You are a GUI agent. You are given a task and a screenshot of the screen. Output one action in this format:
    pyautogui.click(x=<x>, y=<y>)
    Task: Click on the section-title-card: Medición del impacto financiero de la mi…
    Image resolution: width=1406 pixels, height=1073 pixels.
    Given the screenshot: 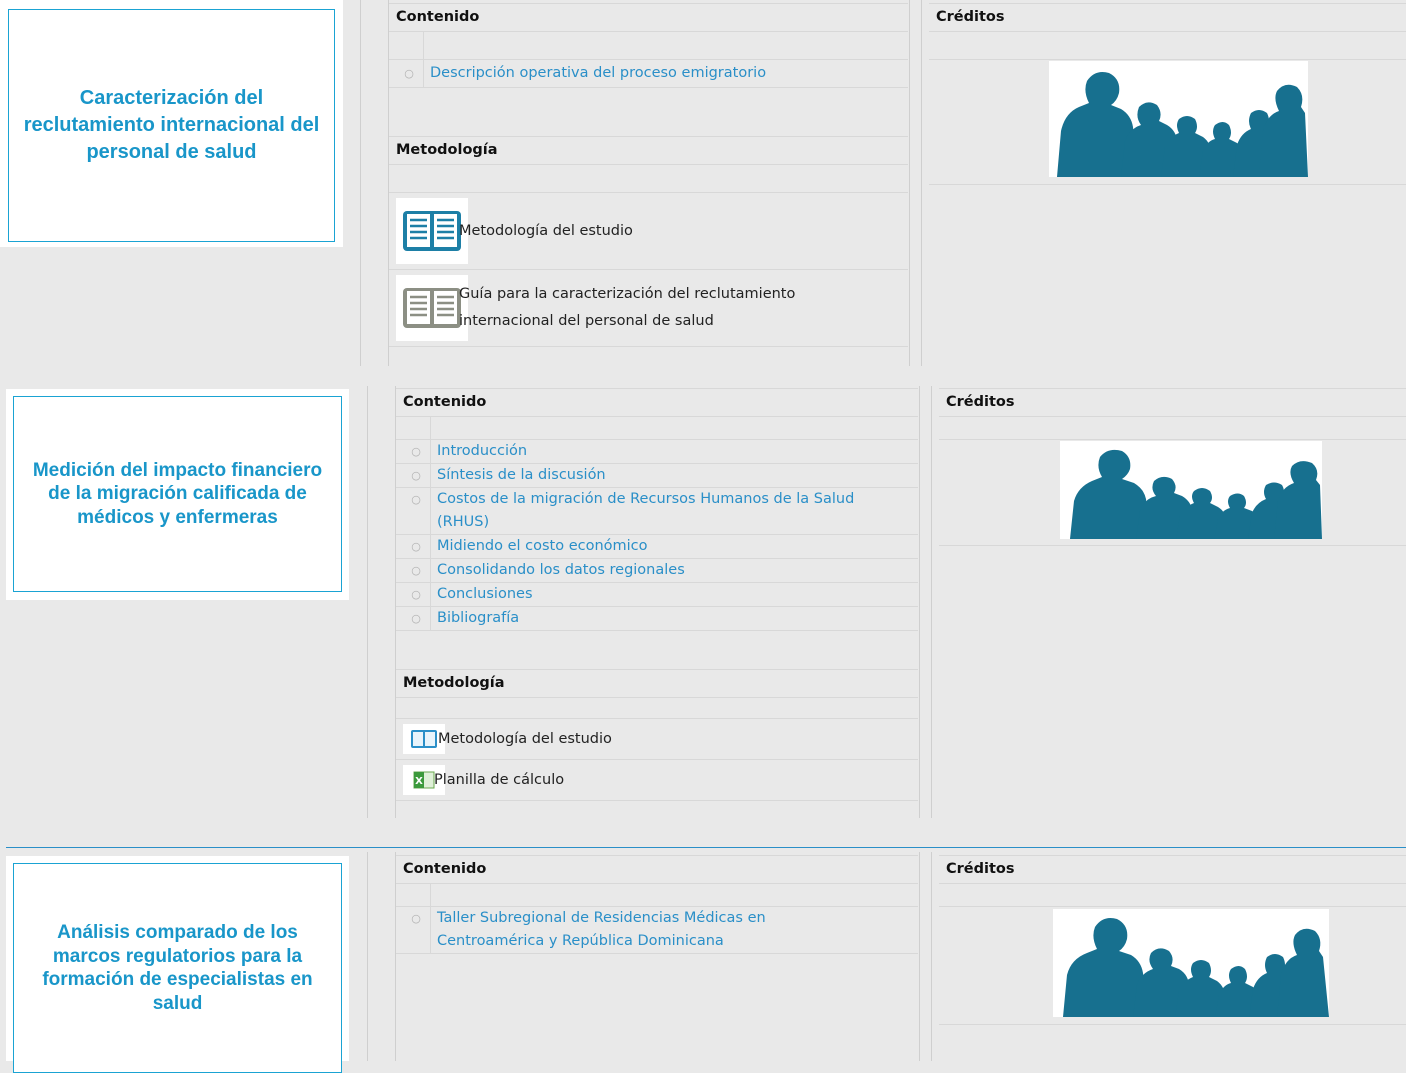 What is the action you would take?
    pyautogui.click(x=177, y=494)
    